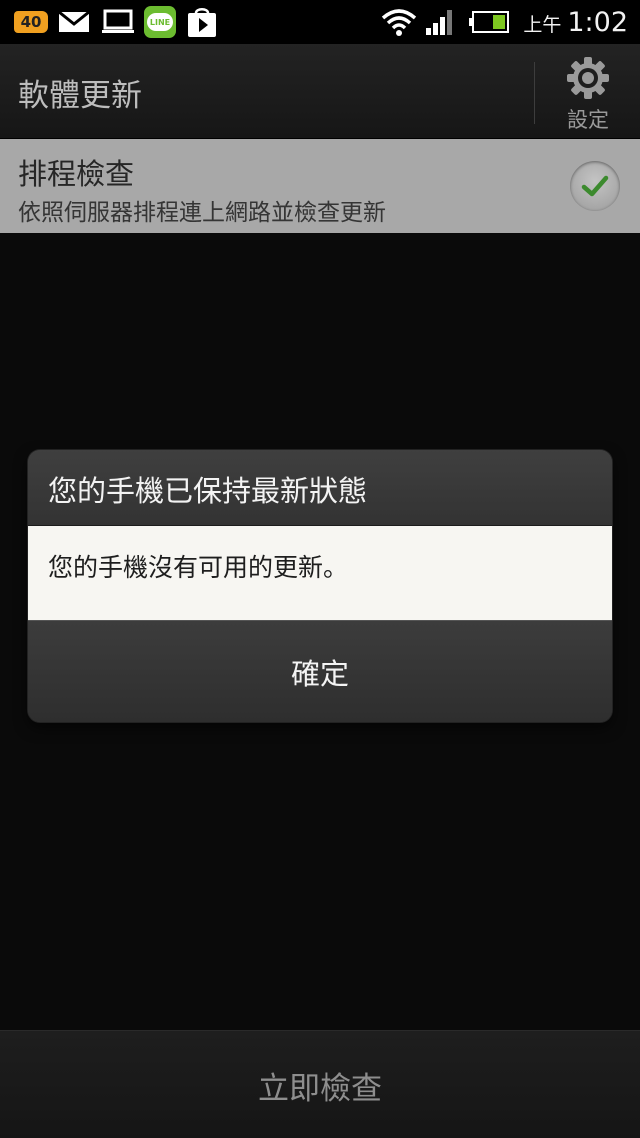 This screenshot has width=640, height=1138. Describe the element at coordinates (320, 91) in the screenshot. I see `action-bar: 軟體更新 設定` at that location.